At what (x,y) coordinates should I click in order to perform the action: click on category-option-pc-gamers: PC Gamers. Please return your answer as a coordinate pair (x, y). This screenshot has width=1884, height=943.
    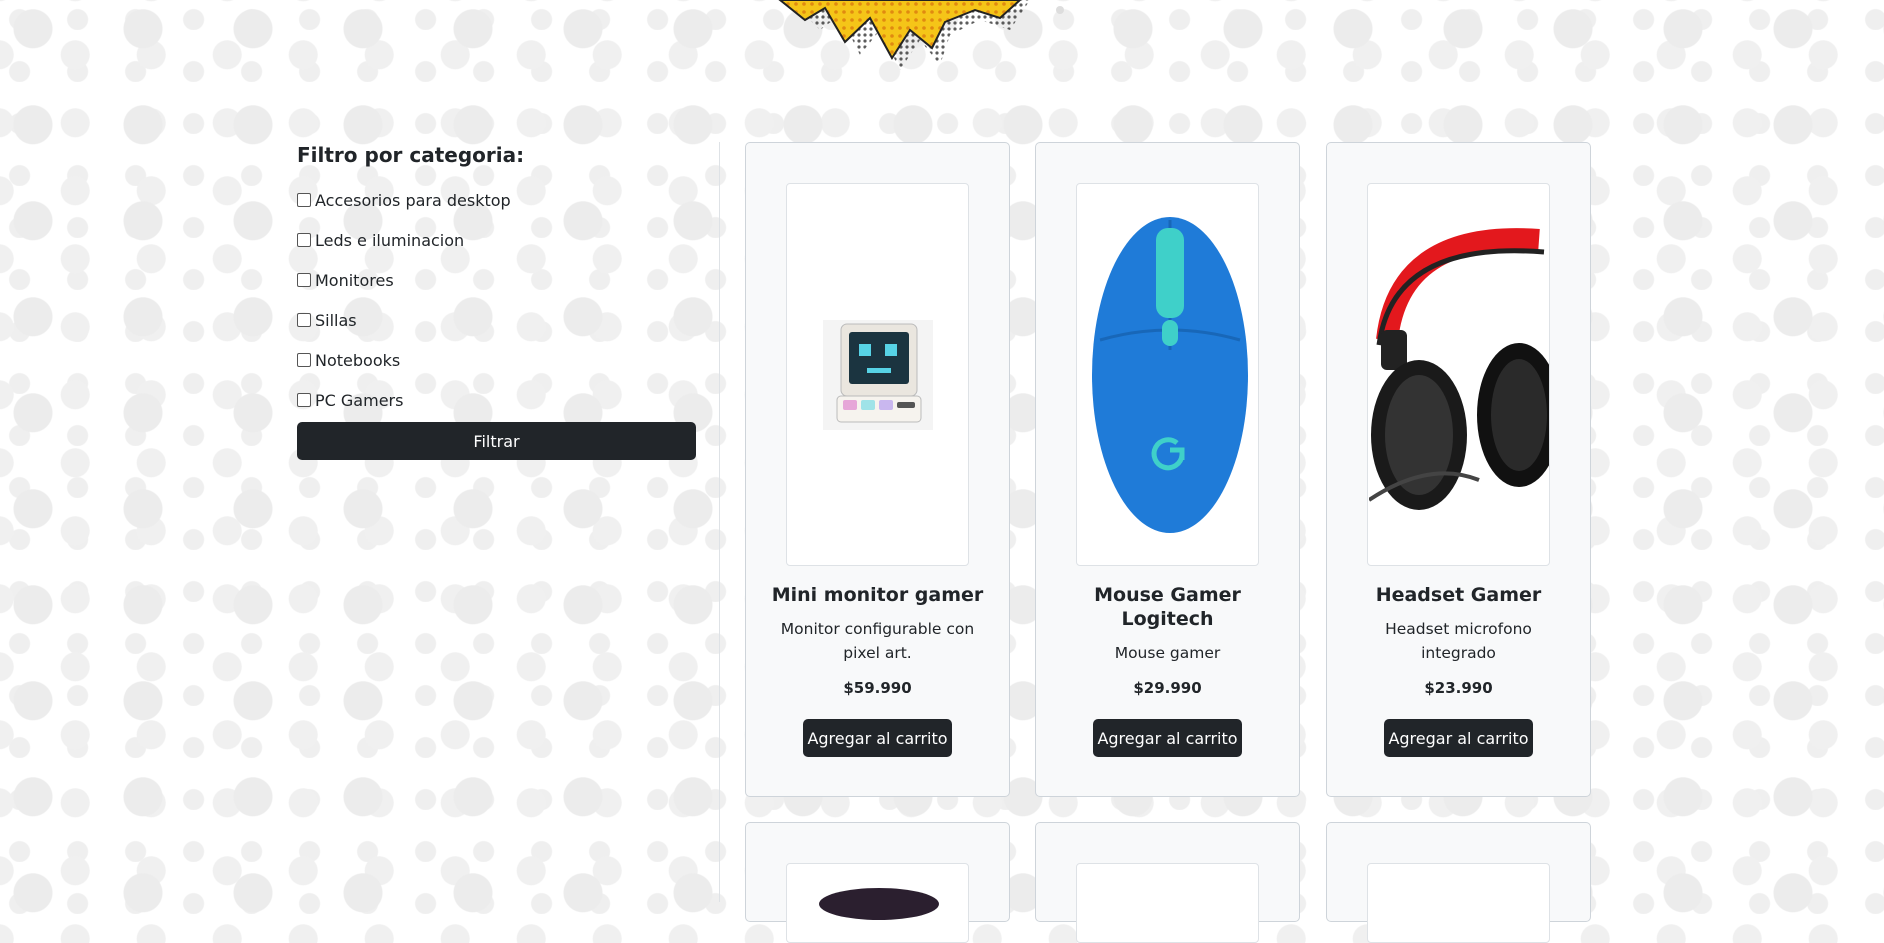
    Looking at the image, I should click on (496, 400).